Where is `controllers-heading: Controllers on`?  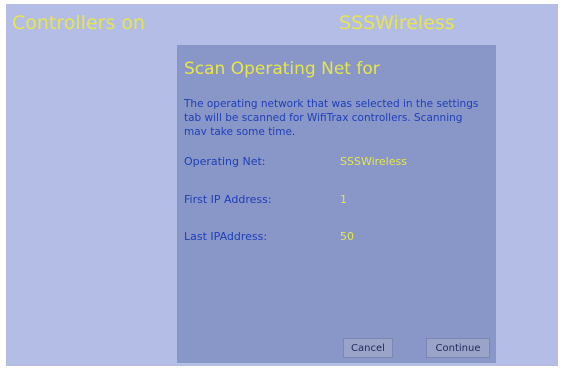 controllers-heading: Controllers on is located at coordinates (79, 23).